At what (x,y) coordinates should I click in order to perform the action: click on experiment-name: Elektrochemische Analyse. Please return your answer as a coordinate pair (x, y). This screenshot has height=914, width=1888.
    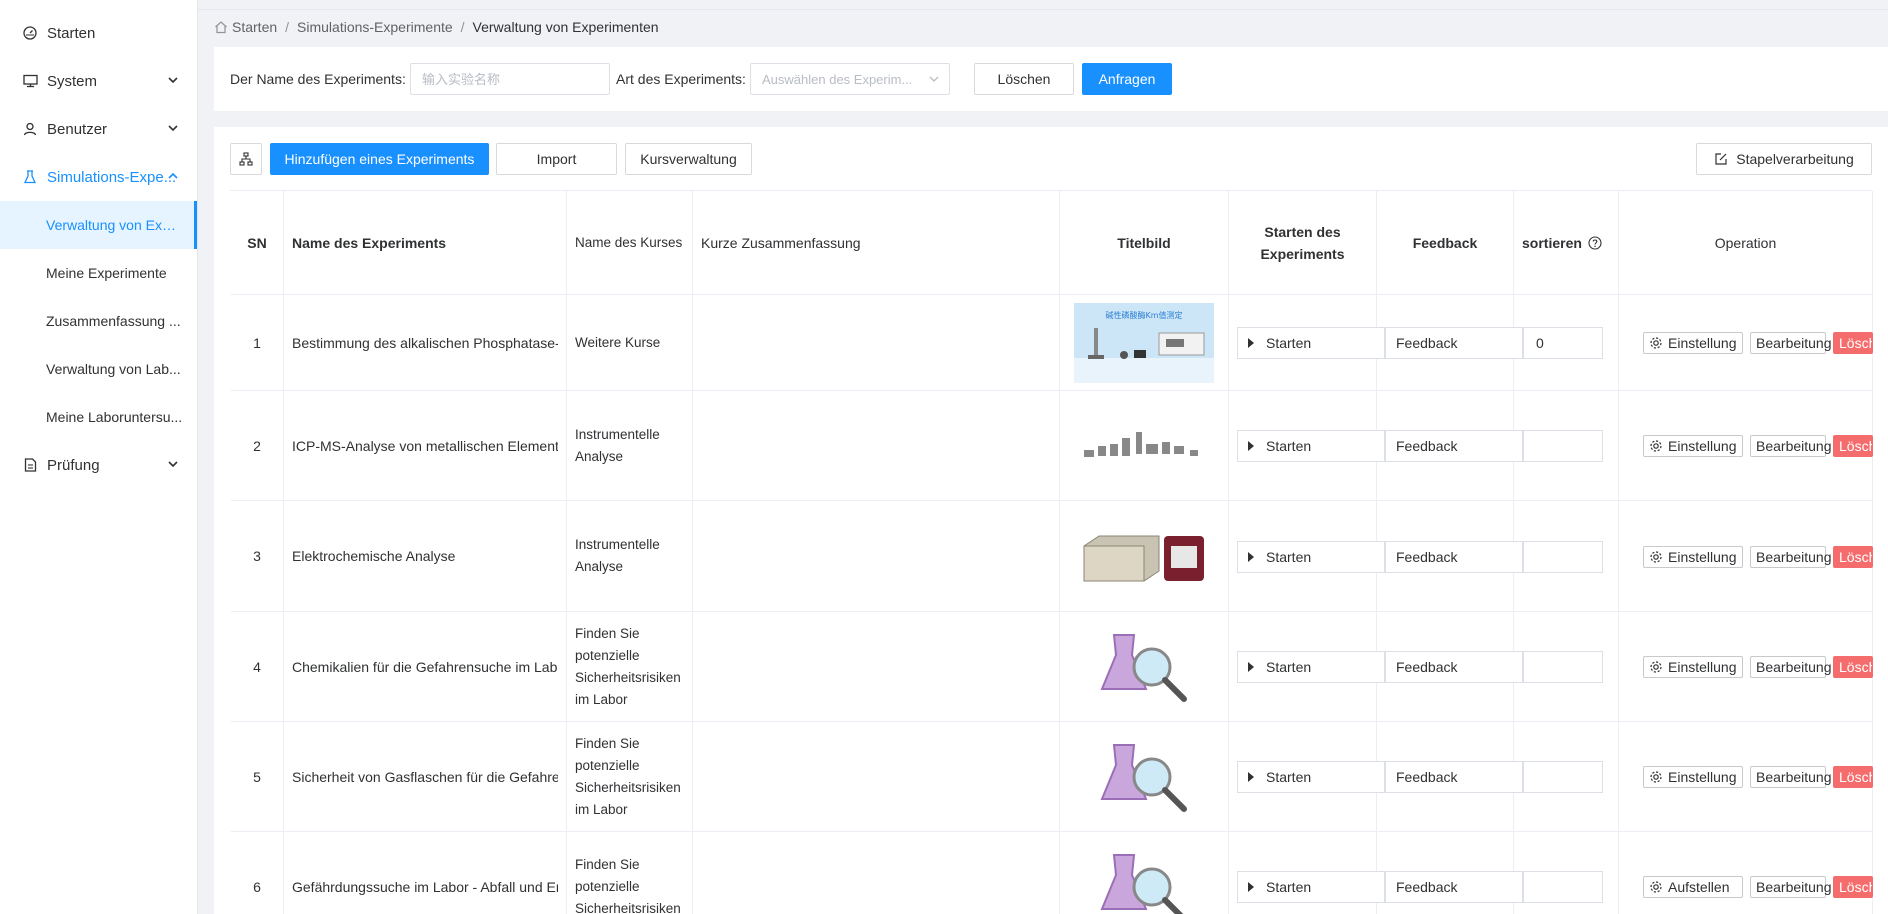
    Looking at the image, I should click on (373, 556).